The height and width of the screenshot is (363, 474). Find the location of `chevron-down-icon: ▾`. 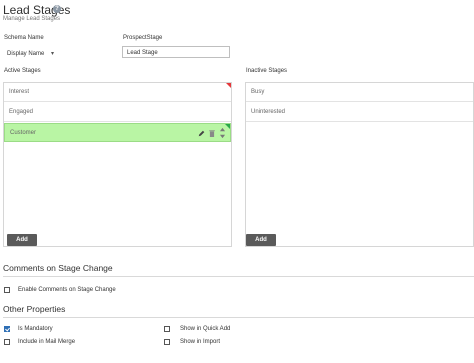

chevron-down-icon: ▾ is located at coordinates (52, 53).